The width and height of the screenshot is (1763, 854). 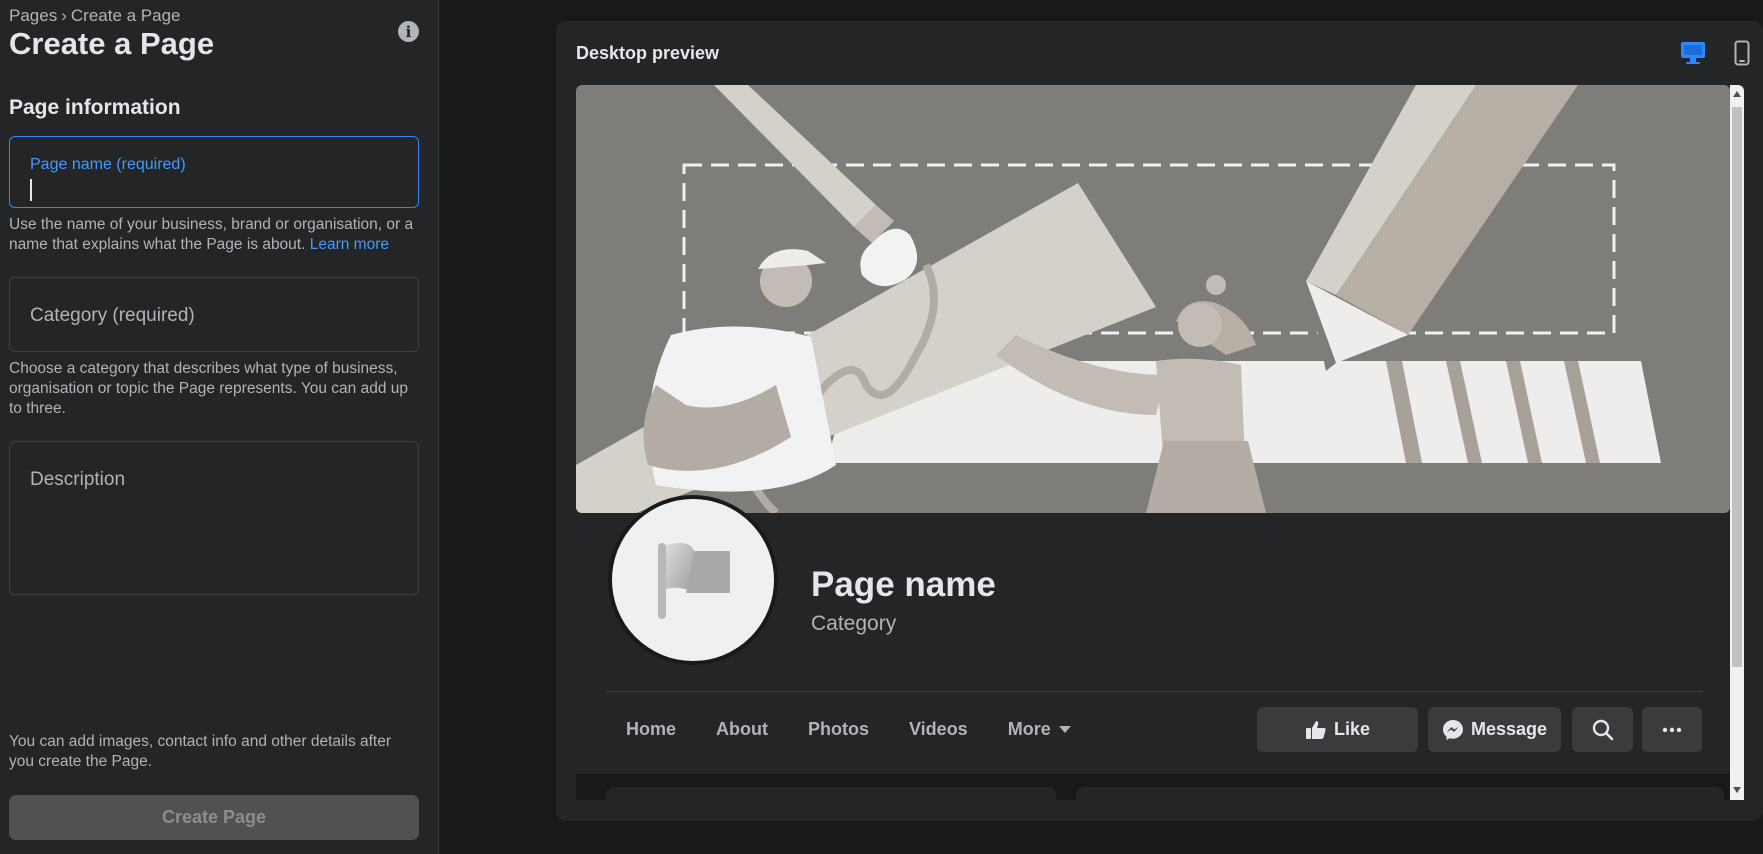 What do you see at coordinates (648, 53) in the screenshot?
I see `preview-title: Desktop preview` at bounding box center [648, 53].